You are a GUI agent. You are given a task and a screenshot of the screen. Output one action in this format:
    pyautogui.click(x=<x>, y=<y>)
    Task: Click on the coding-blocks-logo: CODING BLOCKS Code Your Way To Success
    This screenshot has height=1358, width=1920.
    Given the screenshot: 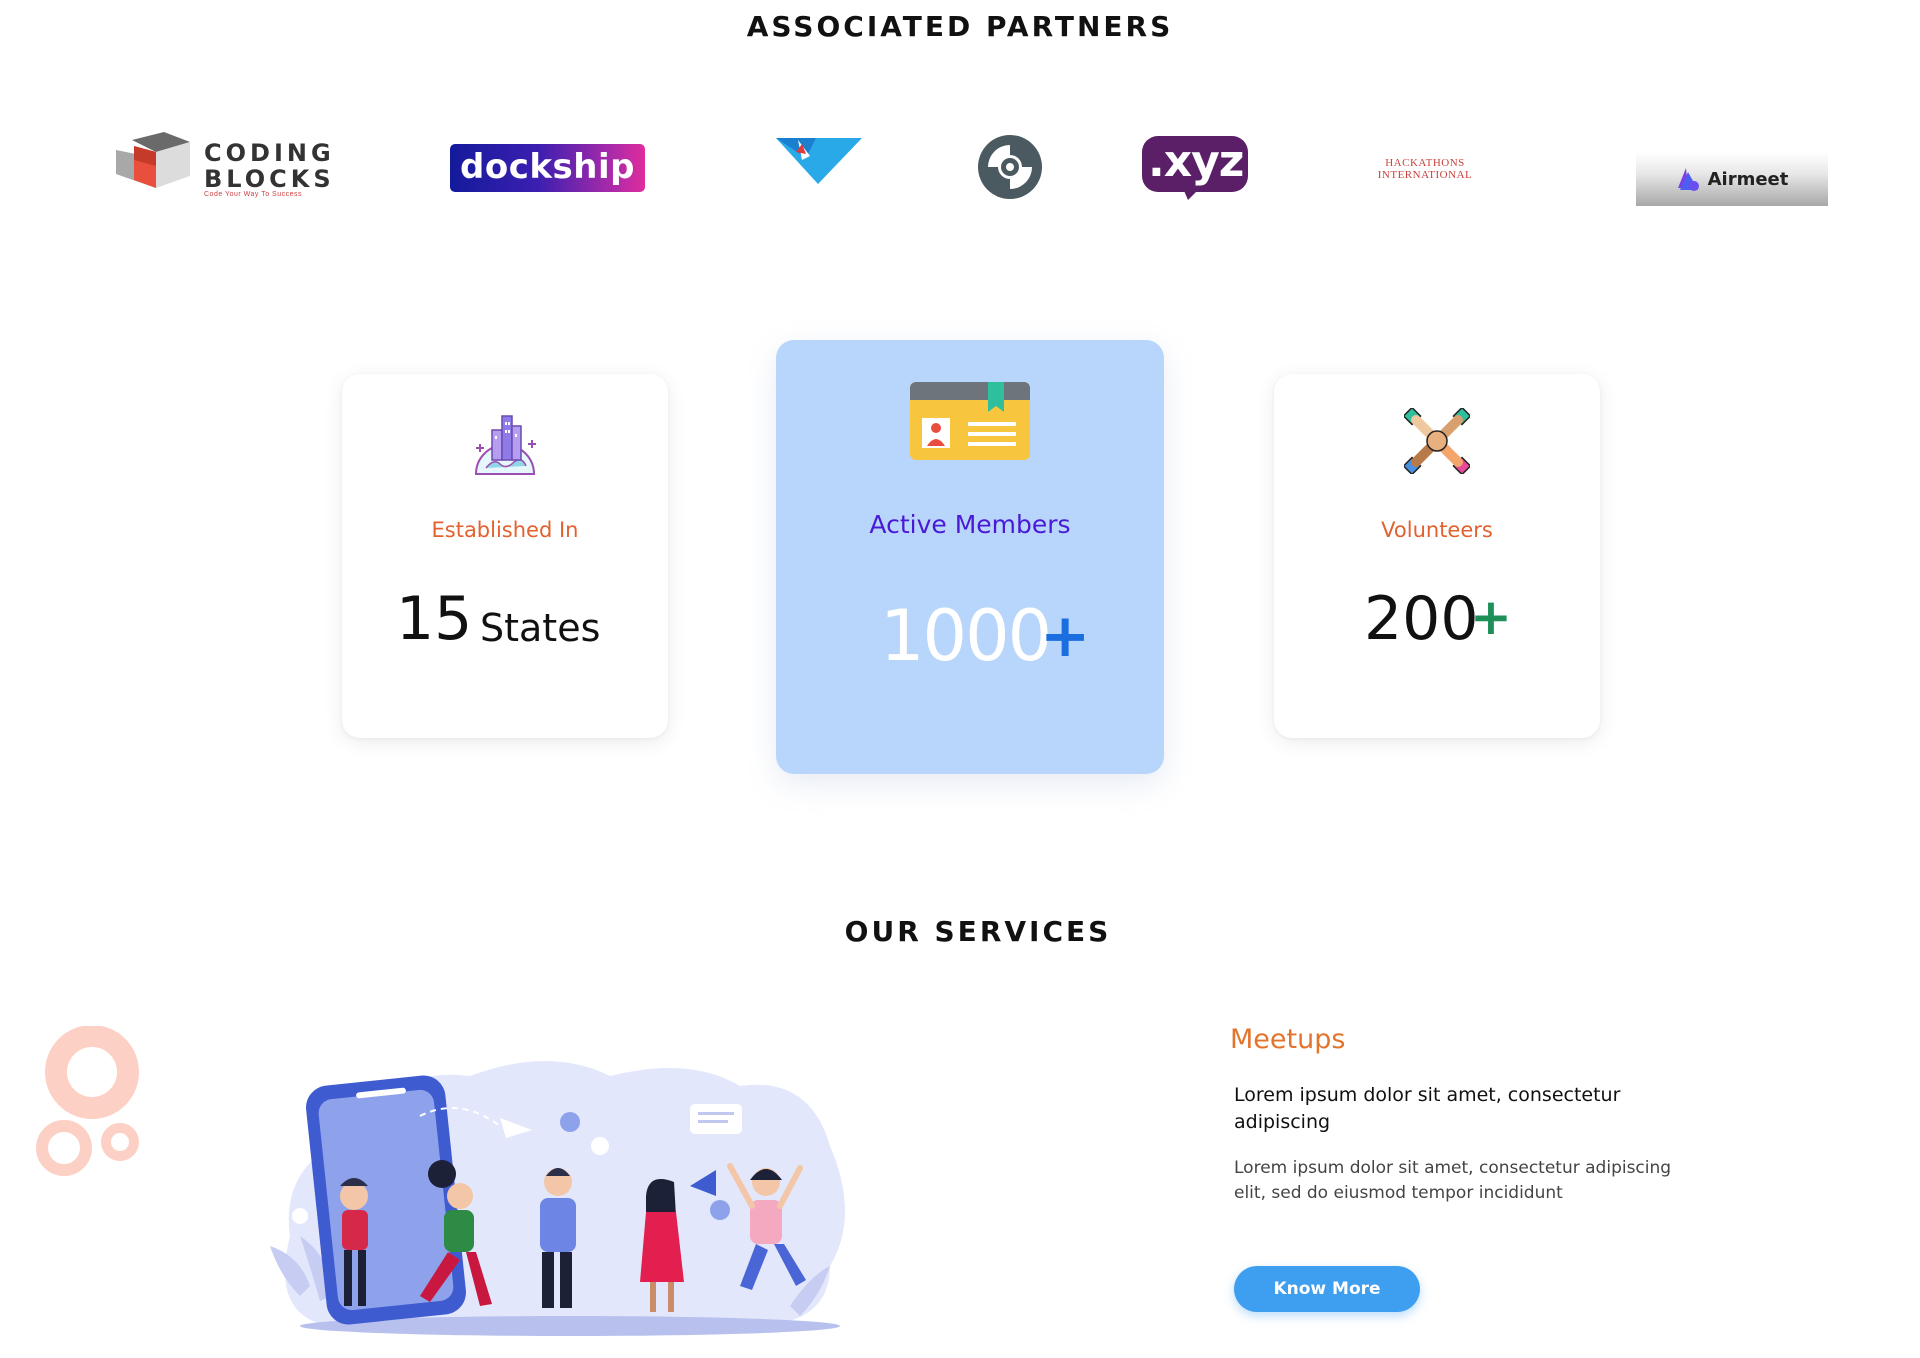 What is the action you would take?
    pyautogui.click(x=221, y=165)
    